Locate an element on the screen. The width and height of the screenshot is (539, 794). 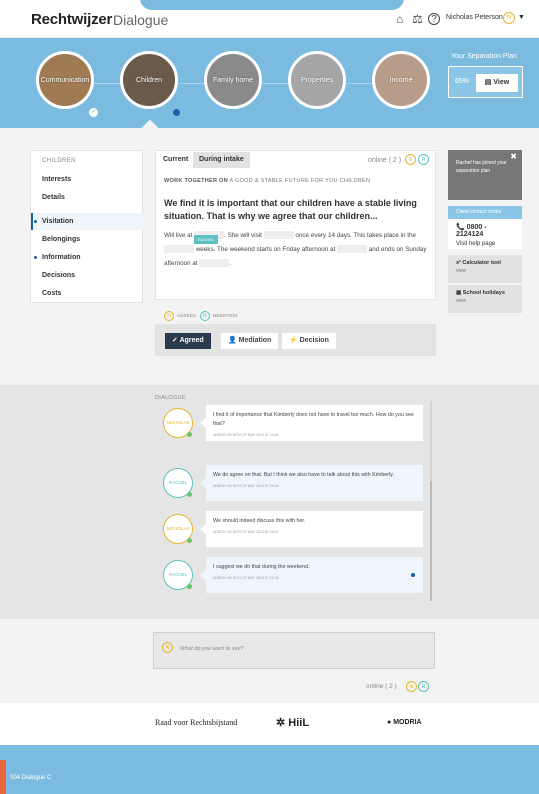
subtitle-rest: A GOOD & STABLE FUTURE FOR YOU CHILDREN is located at coordinates (300, 181).